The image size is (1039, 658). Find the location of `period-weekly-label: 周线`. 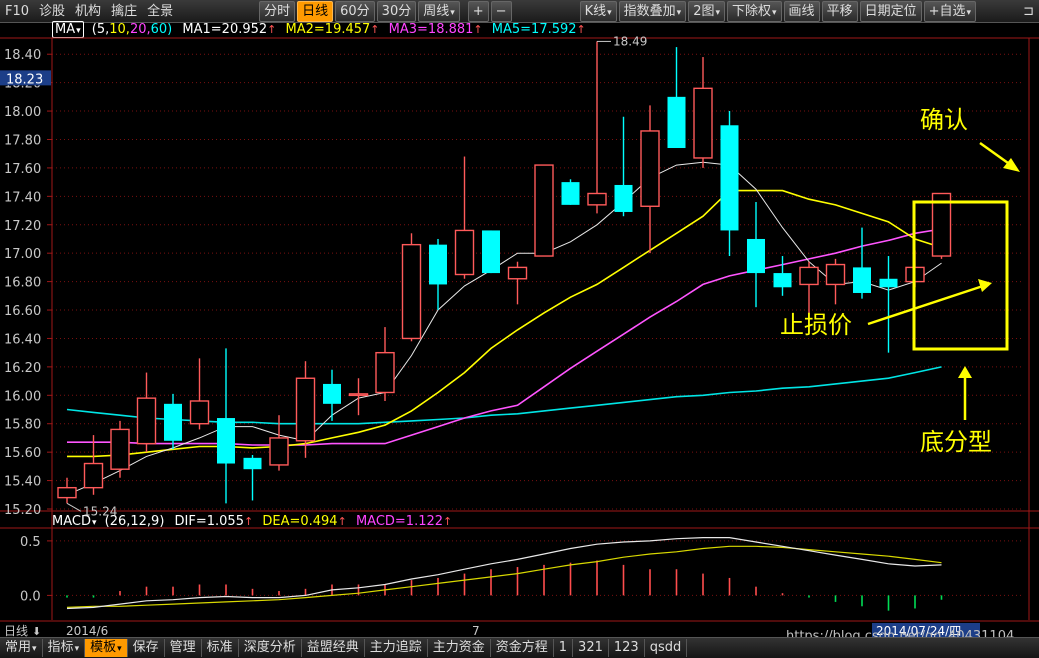

period-weekly-label: 周线 is located at coordinates (436, 11).